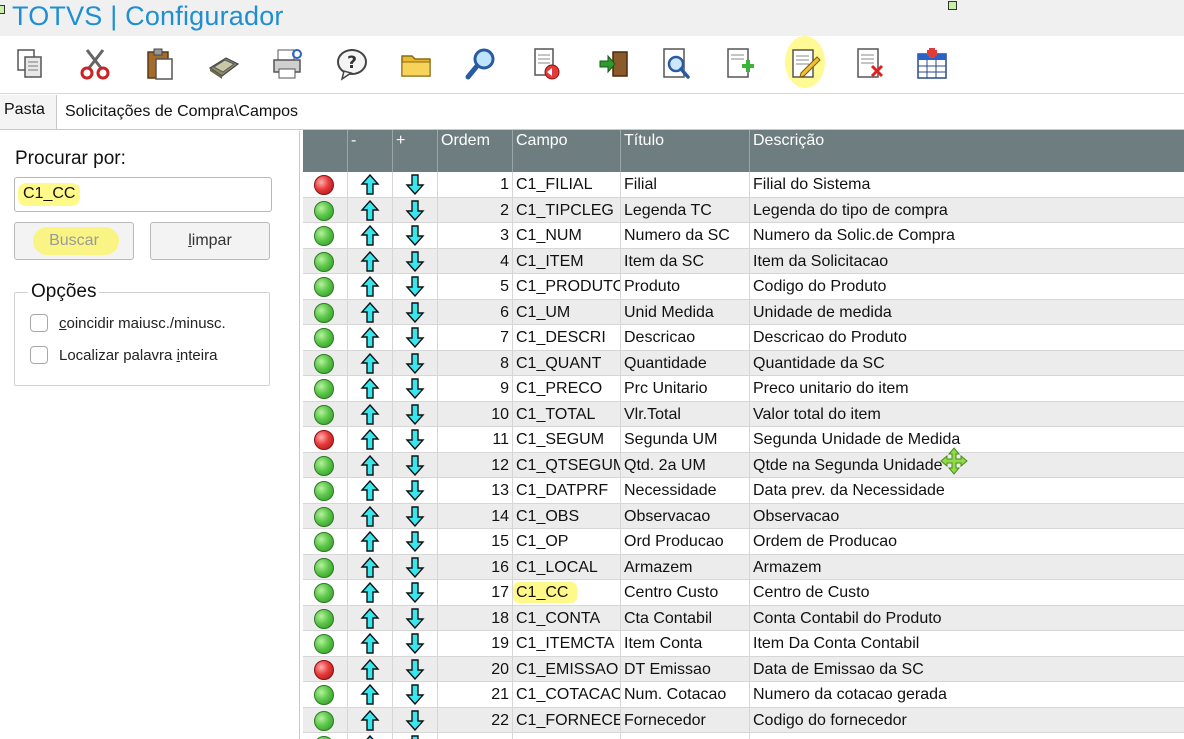 This screenshot has height=739, width=1184. I want to click on table-row: 15 C1_OP Ord Producao Ordem de Producao, so click(743, 542).